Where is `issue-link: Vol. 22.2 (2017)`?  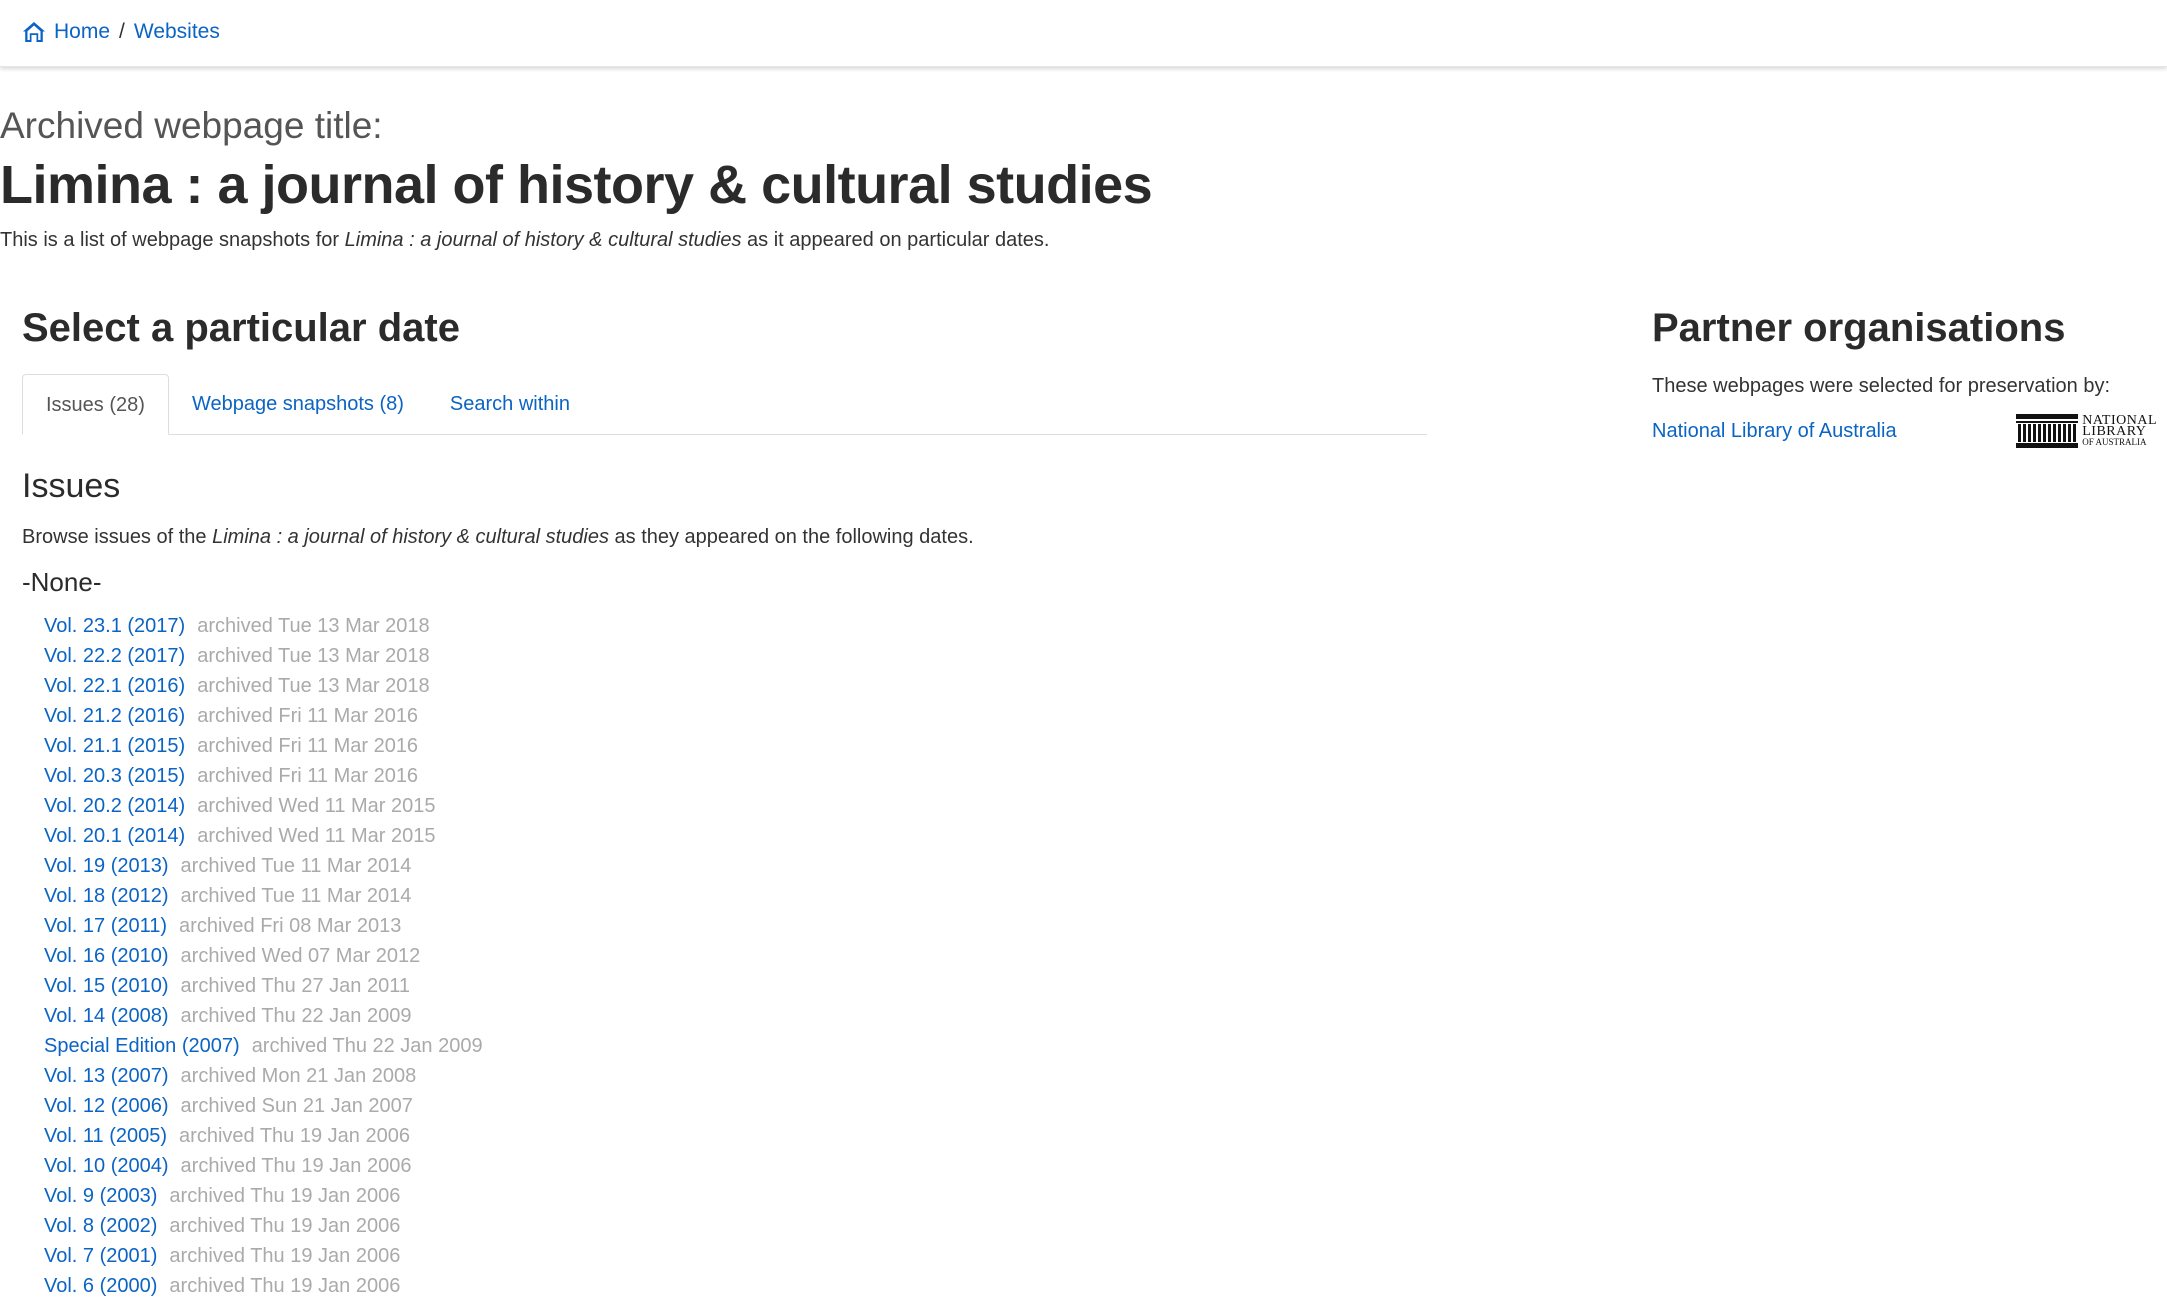 issue-link: Vol. 22.2 (2017) is located at coordinates (114, 656).